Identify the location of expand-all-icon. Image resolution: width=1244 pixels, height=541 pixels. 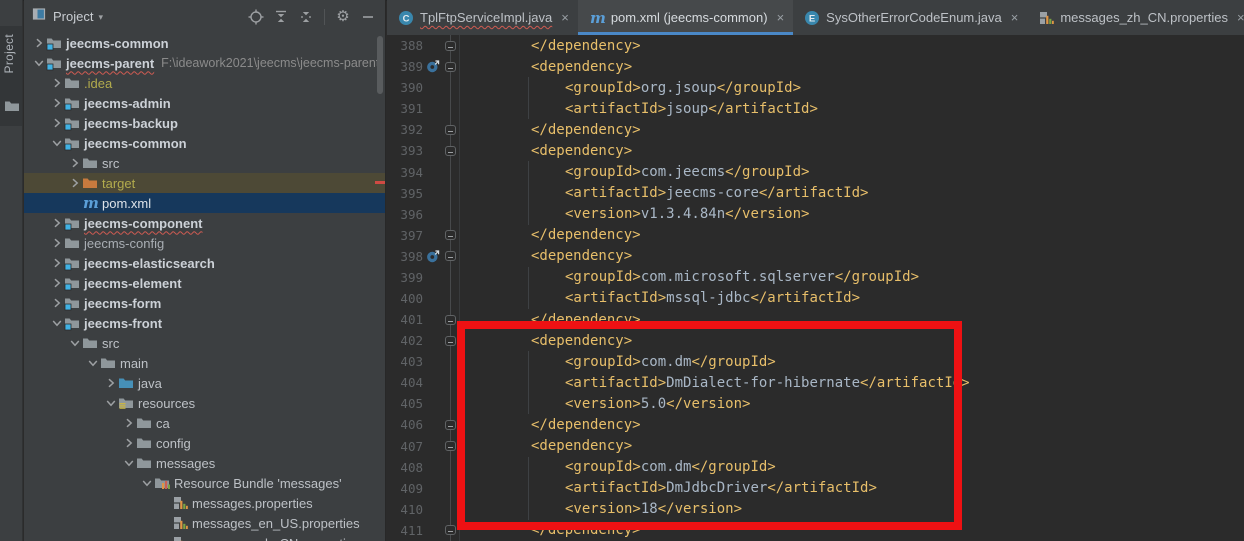
(281, 17).